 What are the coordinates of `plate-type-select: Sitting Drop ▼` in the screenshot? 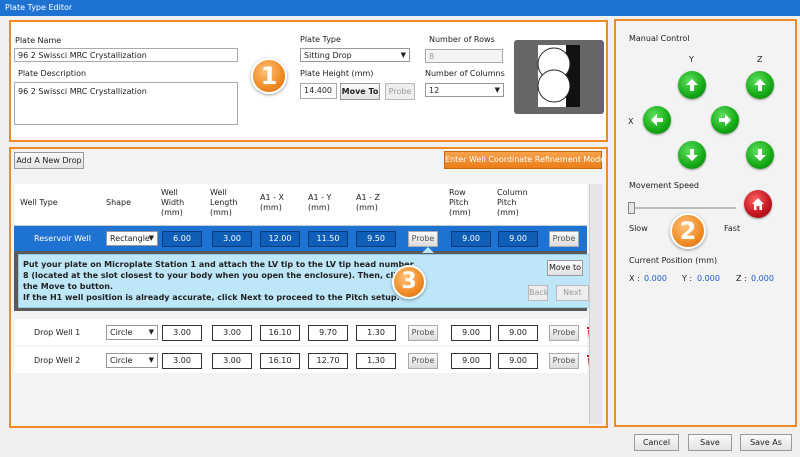 It's located at (355, 55).